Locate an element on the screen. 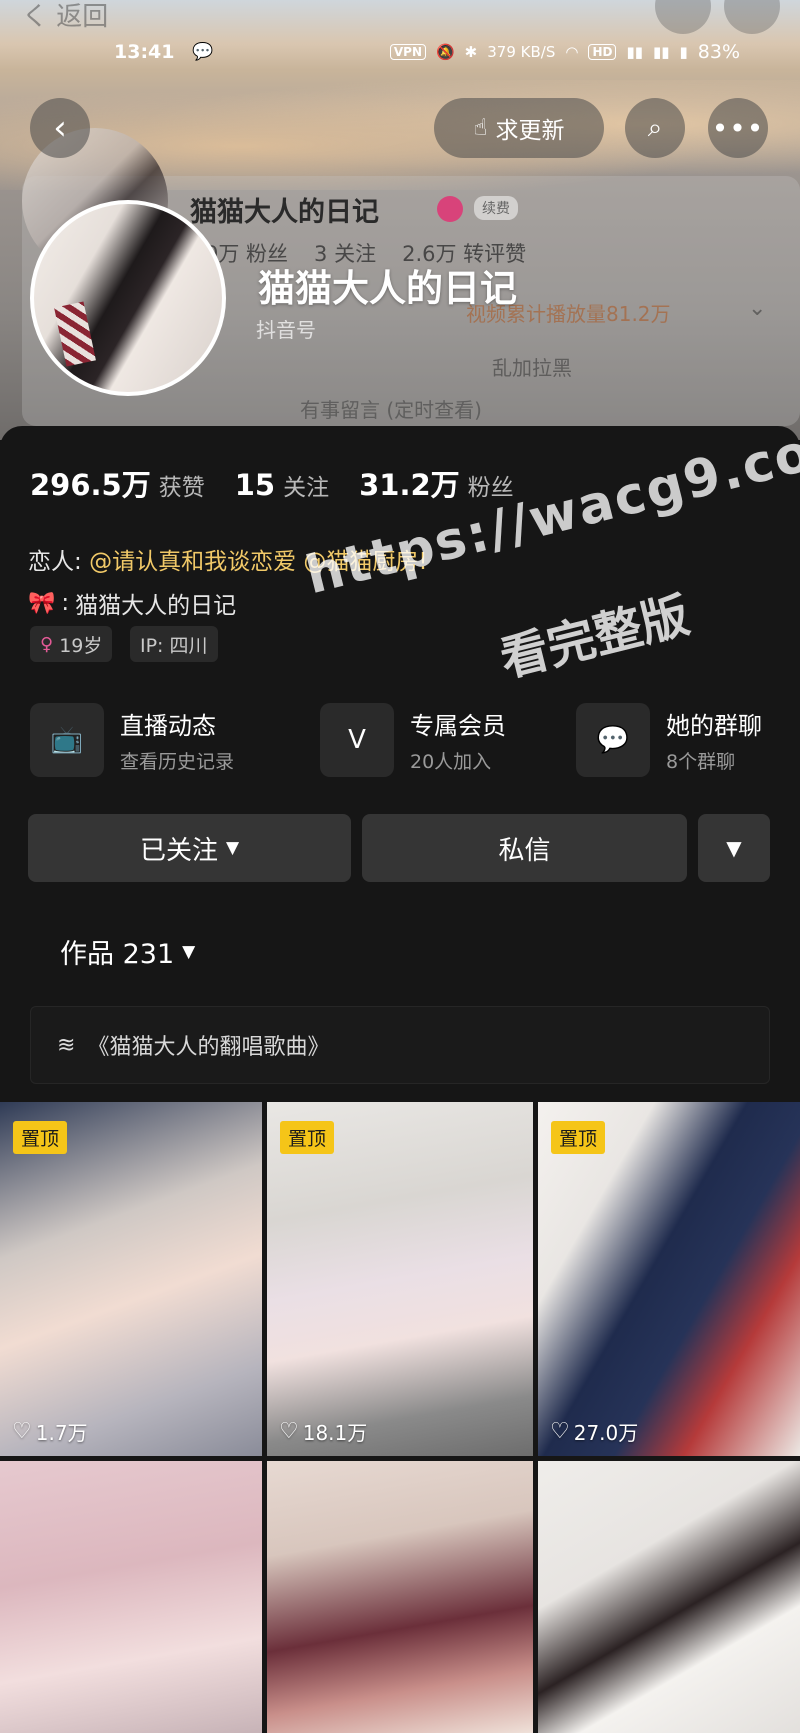 This screenshot has width=800, height=1733. mute-icon: 🔕 is located at coordinates (445, 52).